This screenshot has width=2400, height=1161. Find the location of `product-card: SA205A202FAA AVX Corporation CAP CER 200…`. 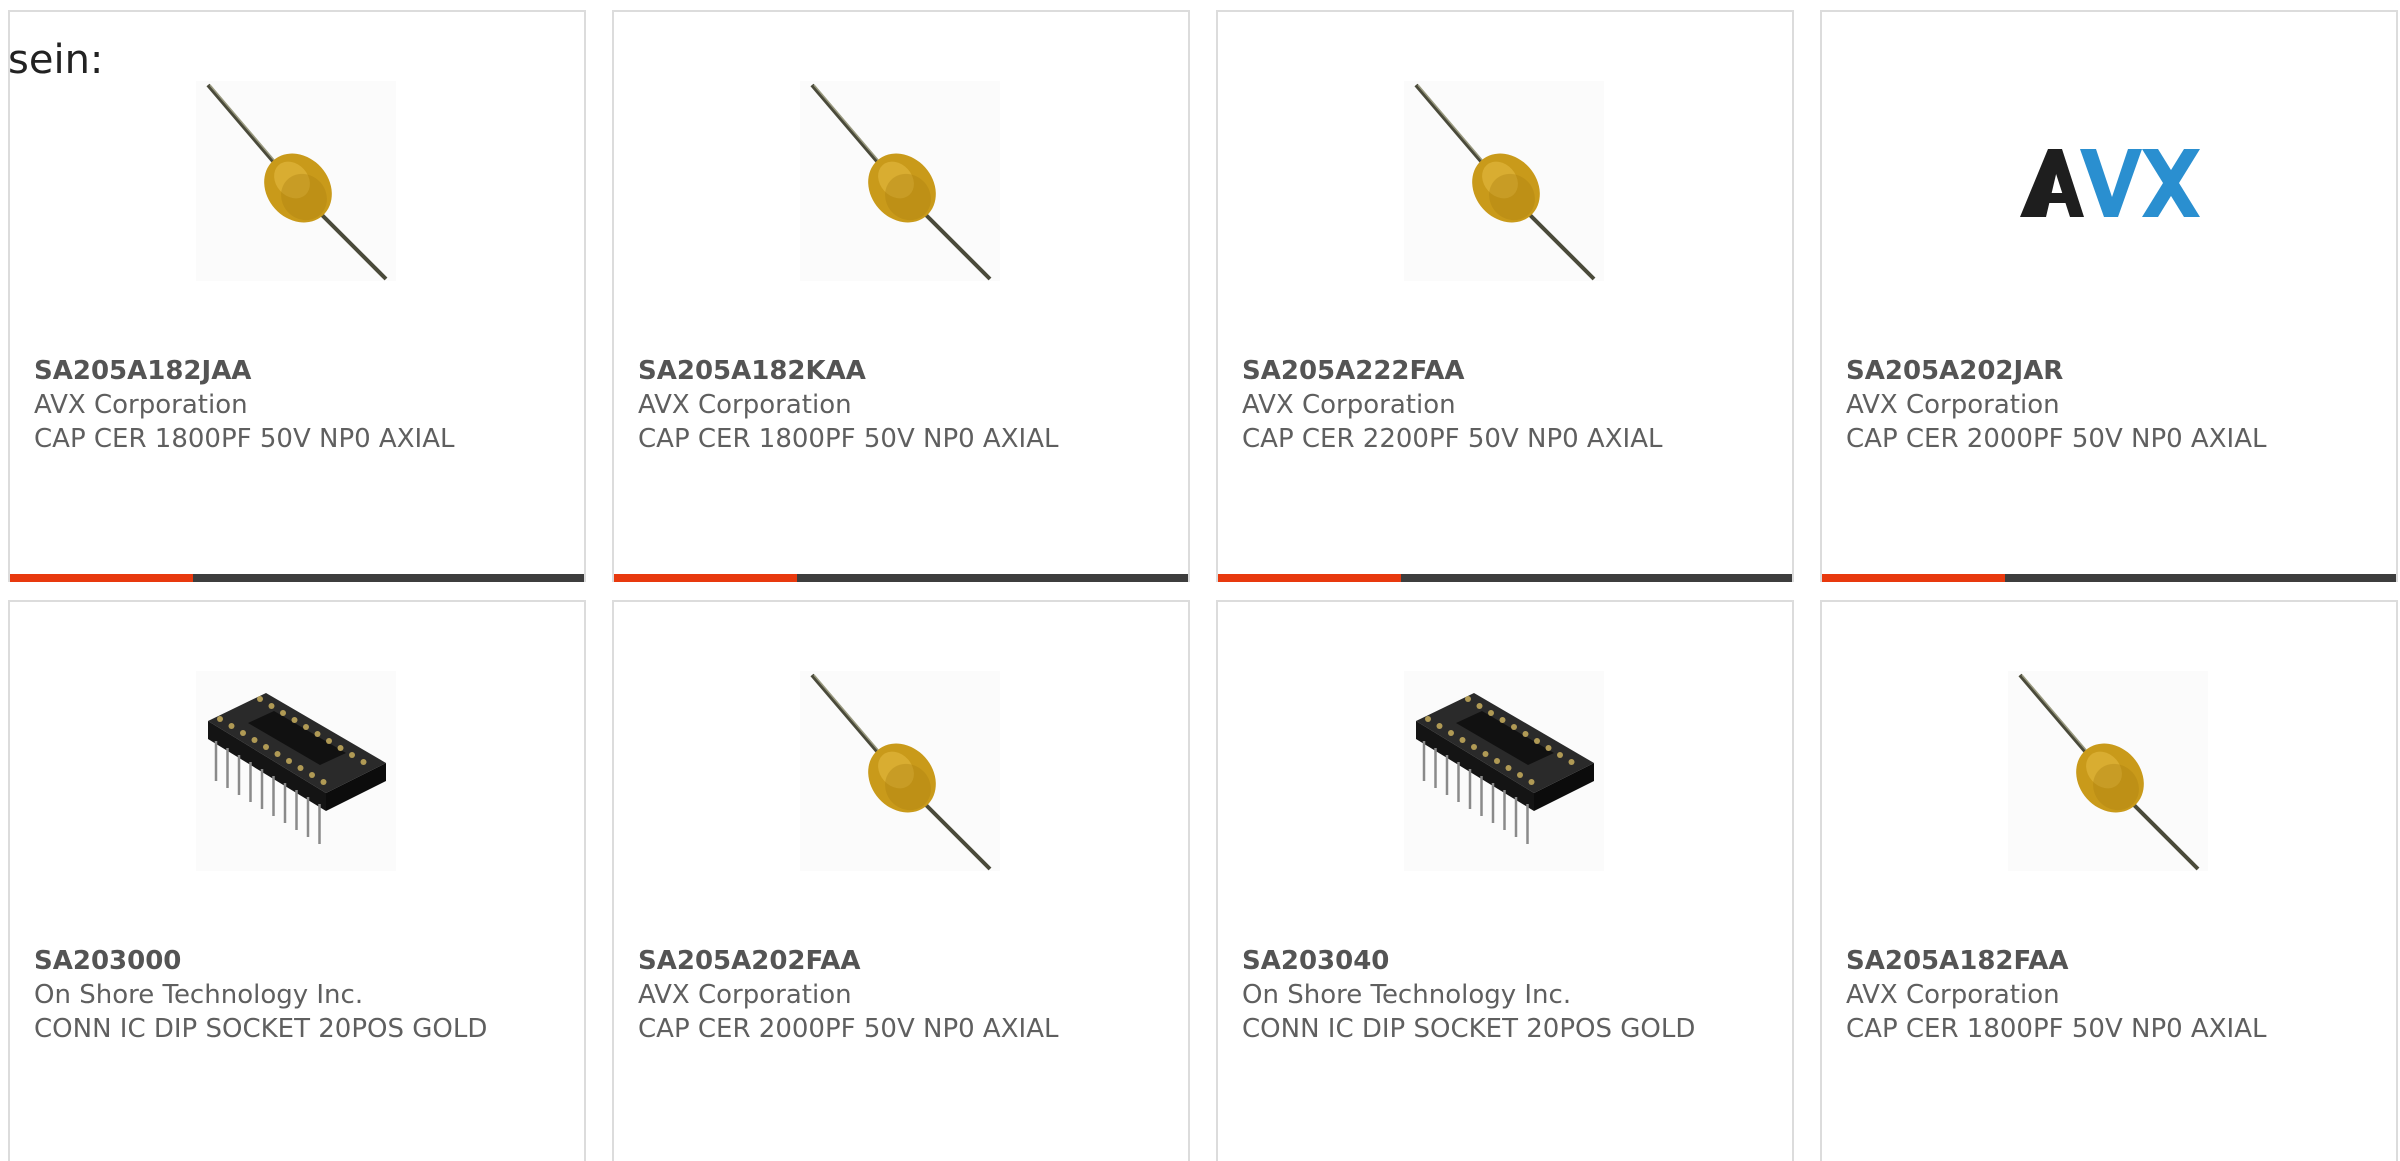

product-card: SA205A202FAA AVX Corporation CAP CER 200… is located at coordinates (901, 880).